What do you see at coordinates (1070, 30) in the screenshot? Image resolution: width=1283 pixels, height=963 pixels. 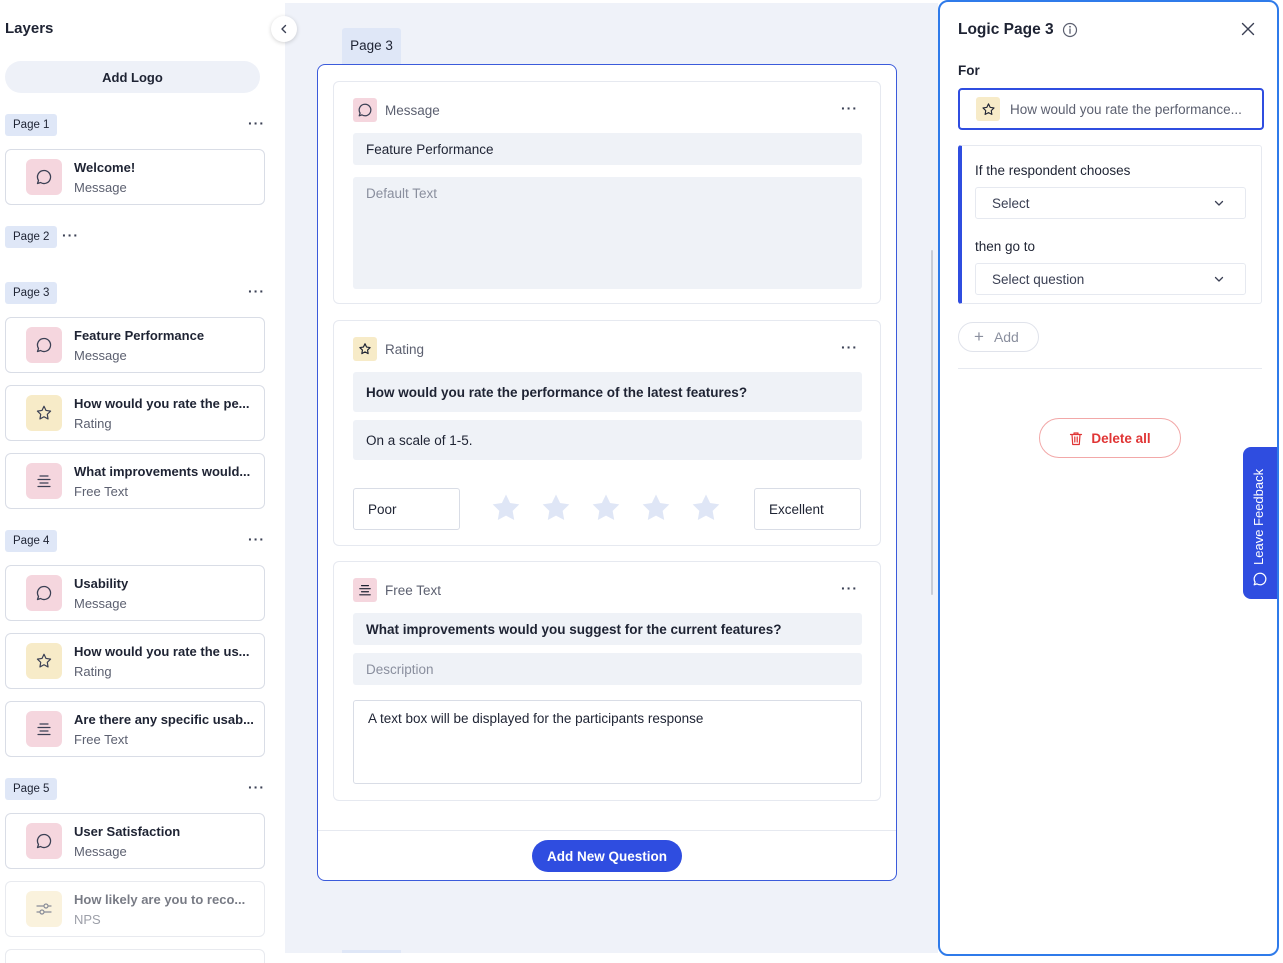 I see `info-icon` at bounding box center [1070, 30].